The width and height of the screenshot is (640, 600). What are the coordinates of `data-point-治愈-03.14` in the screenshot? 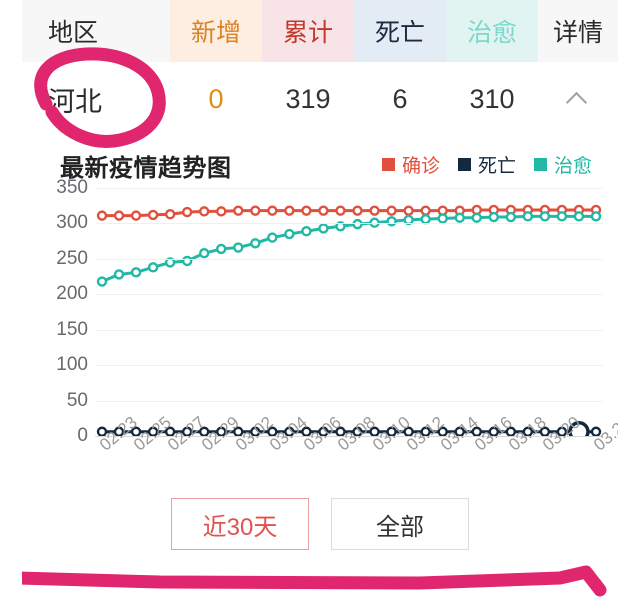 It's located at (442, 218).